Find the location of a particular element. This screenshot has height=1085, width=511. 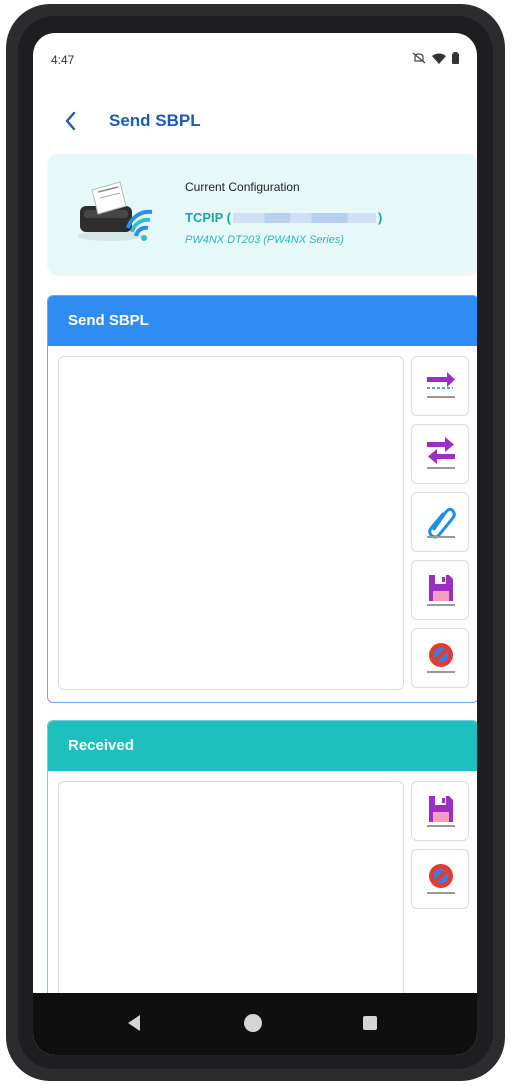

status-bar: 4:47 is located at coordinates (255, 61).